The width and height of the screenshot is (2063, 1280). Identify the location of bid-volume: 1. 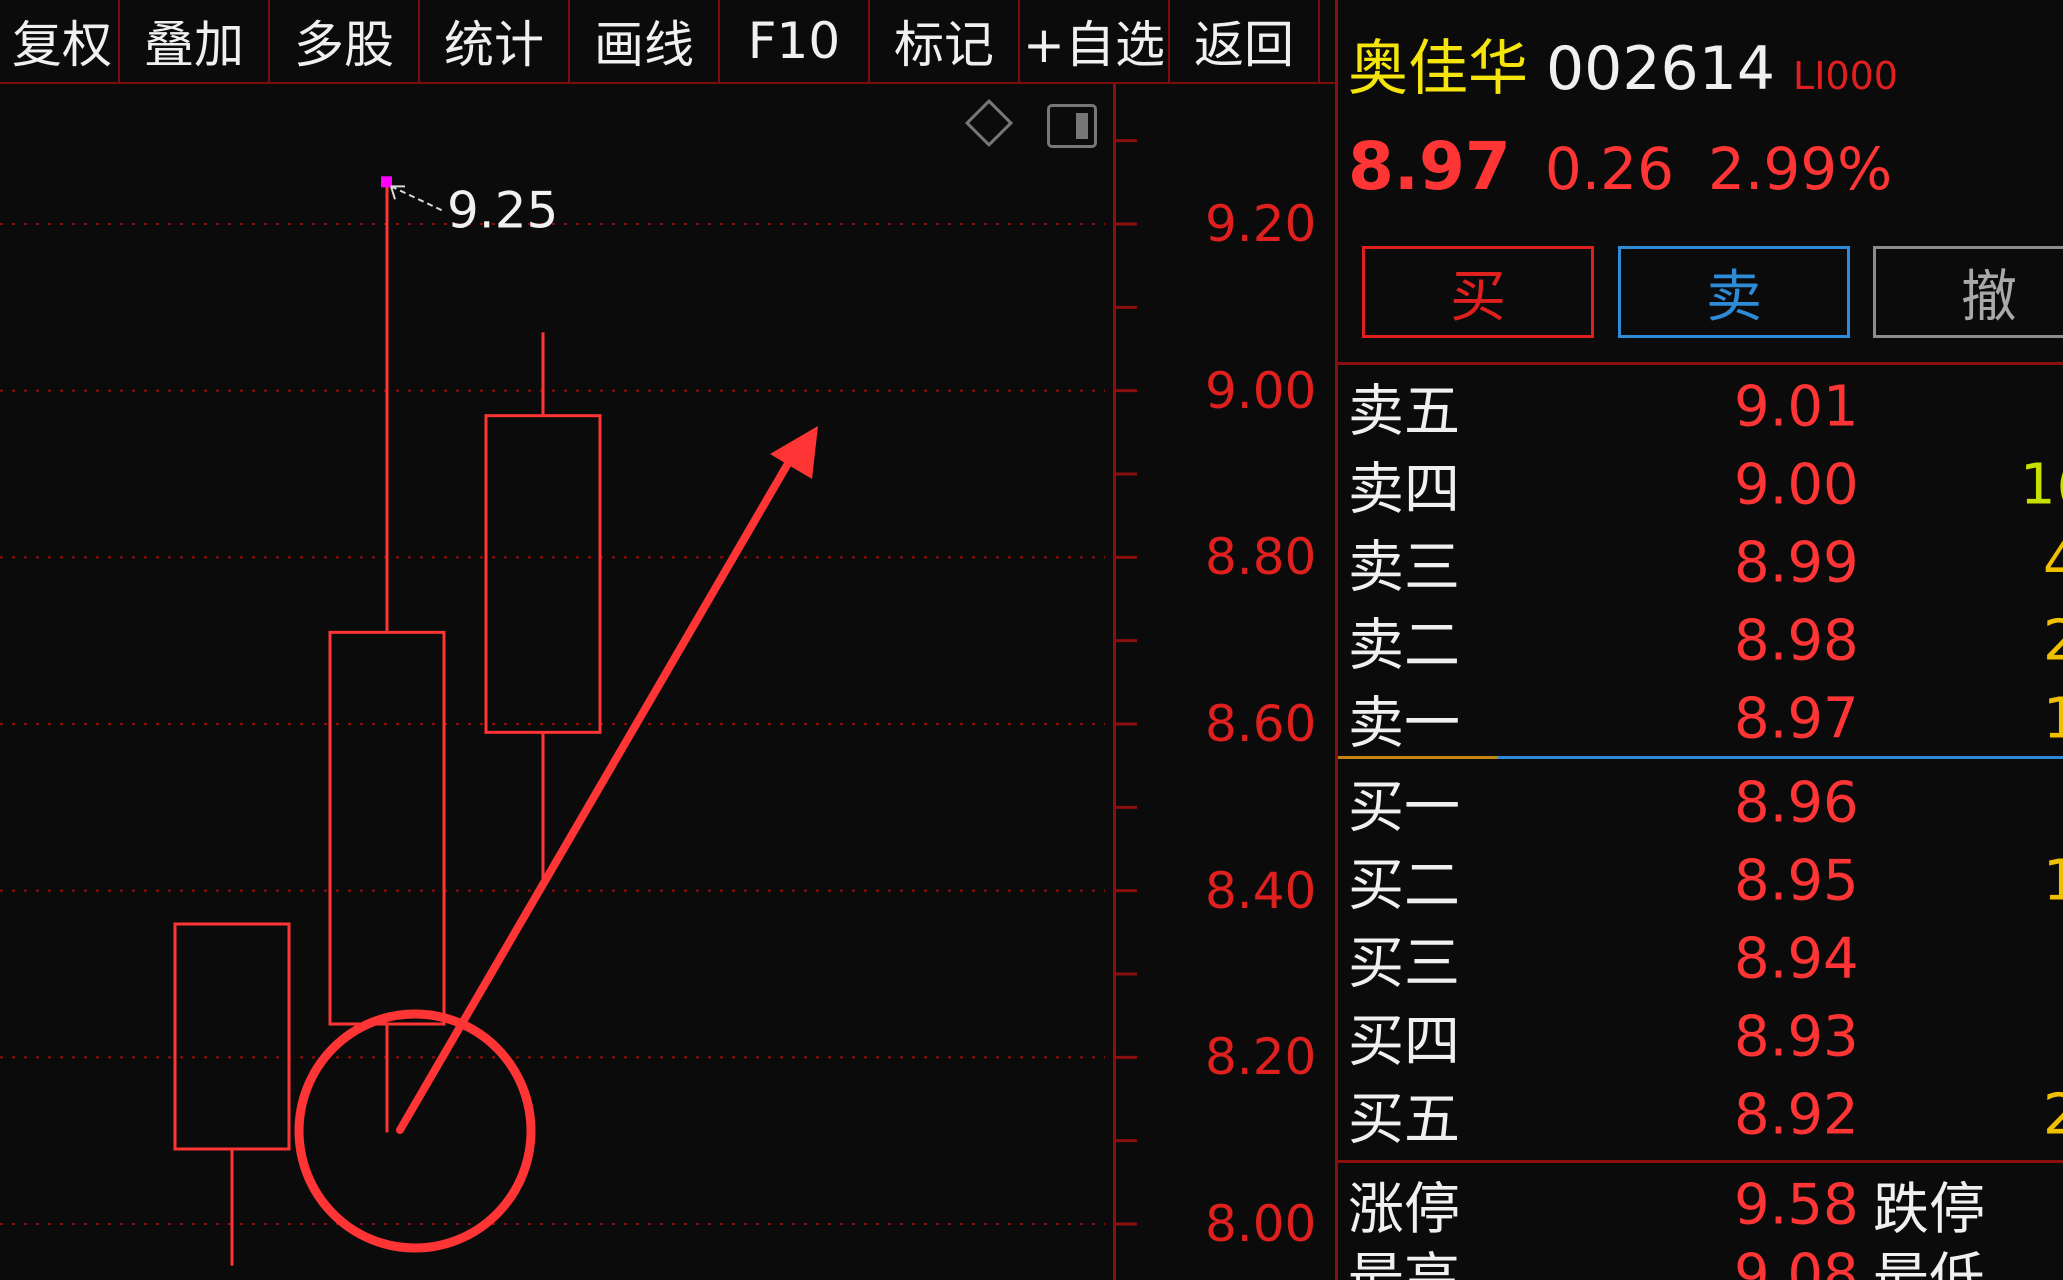
(2053, 881).